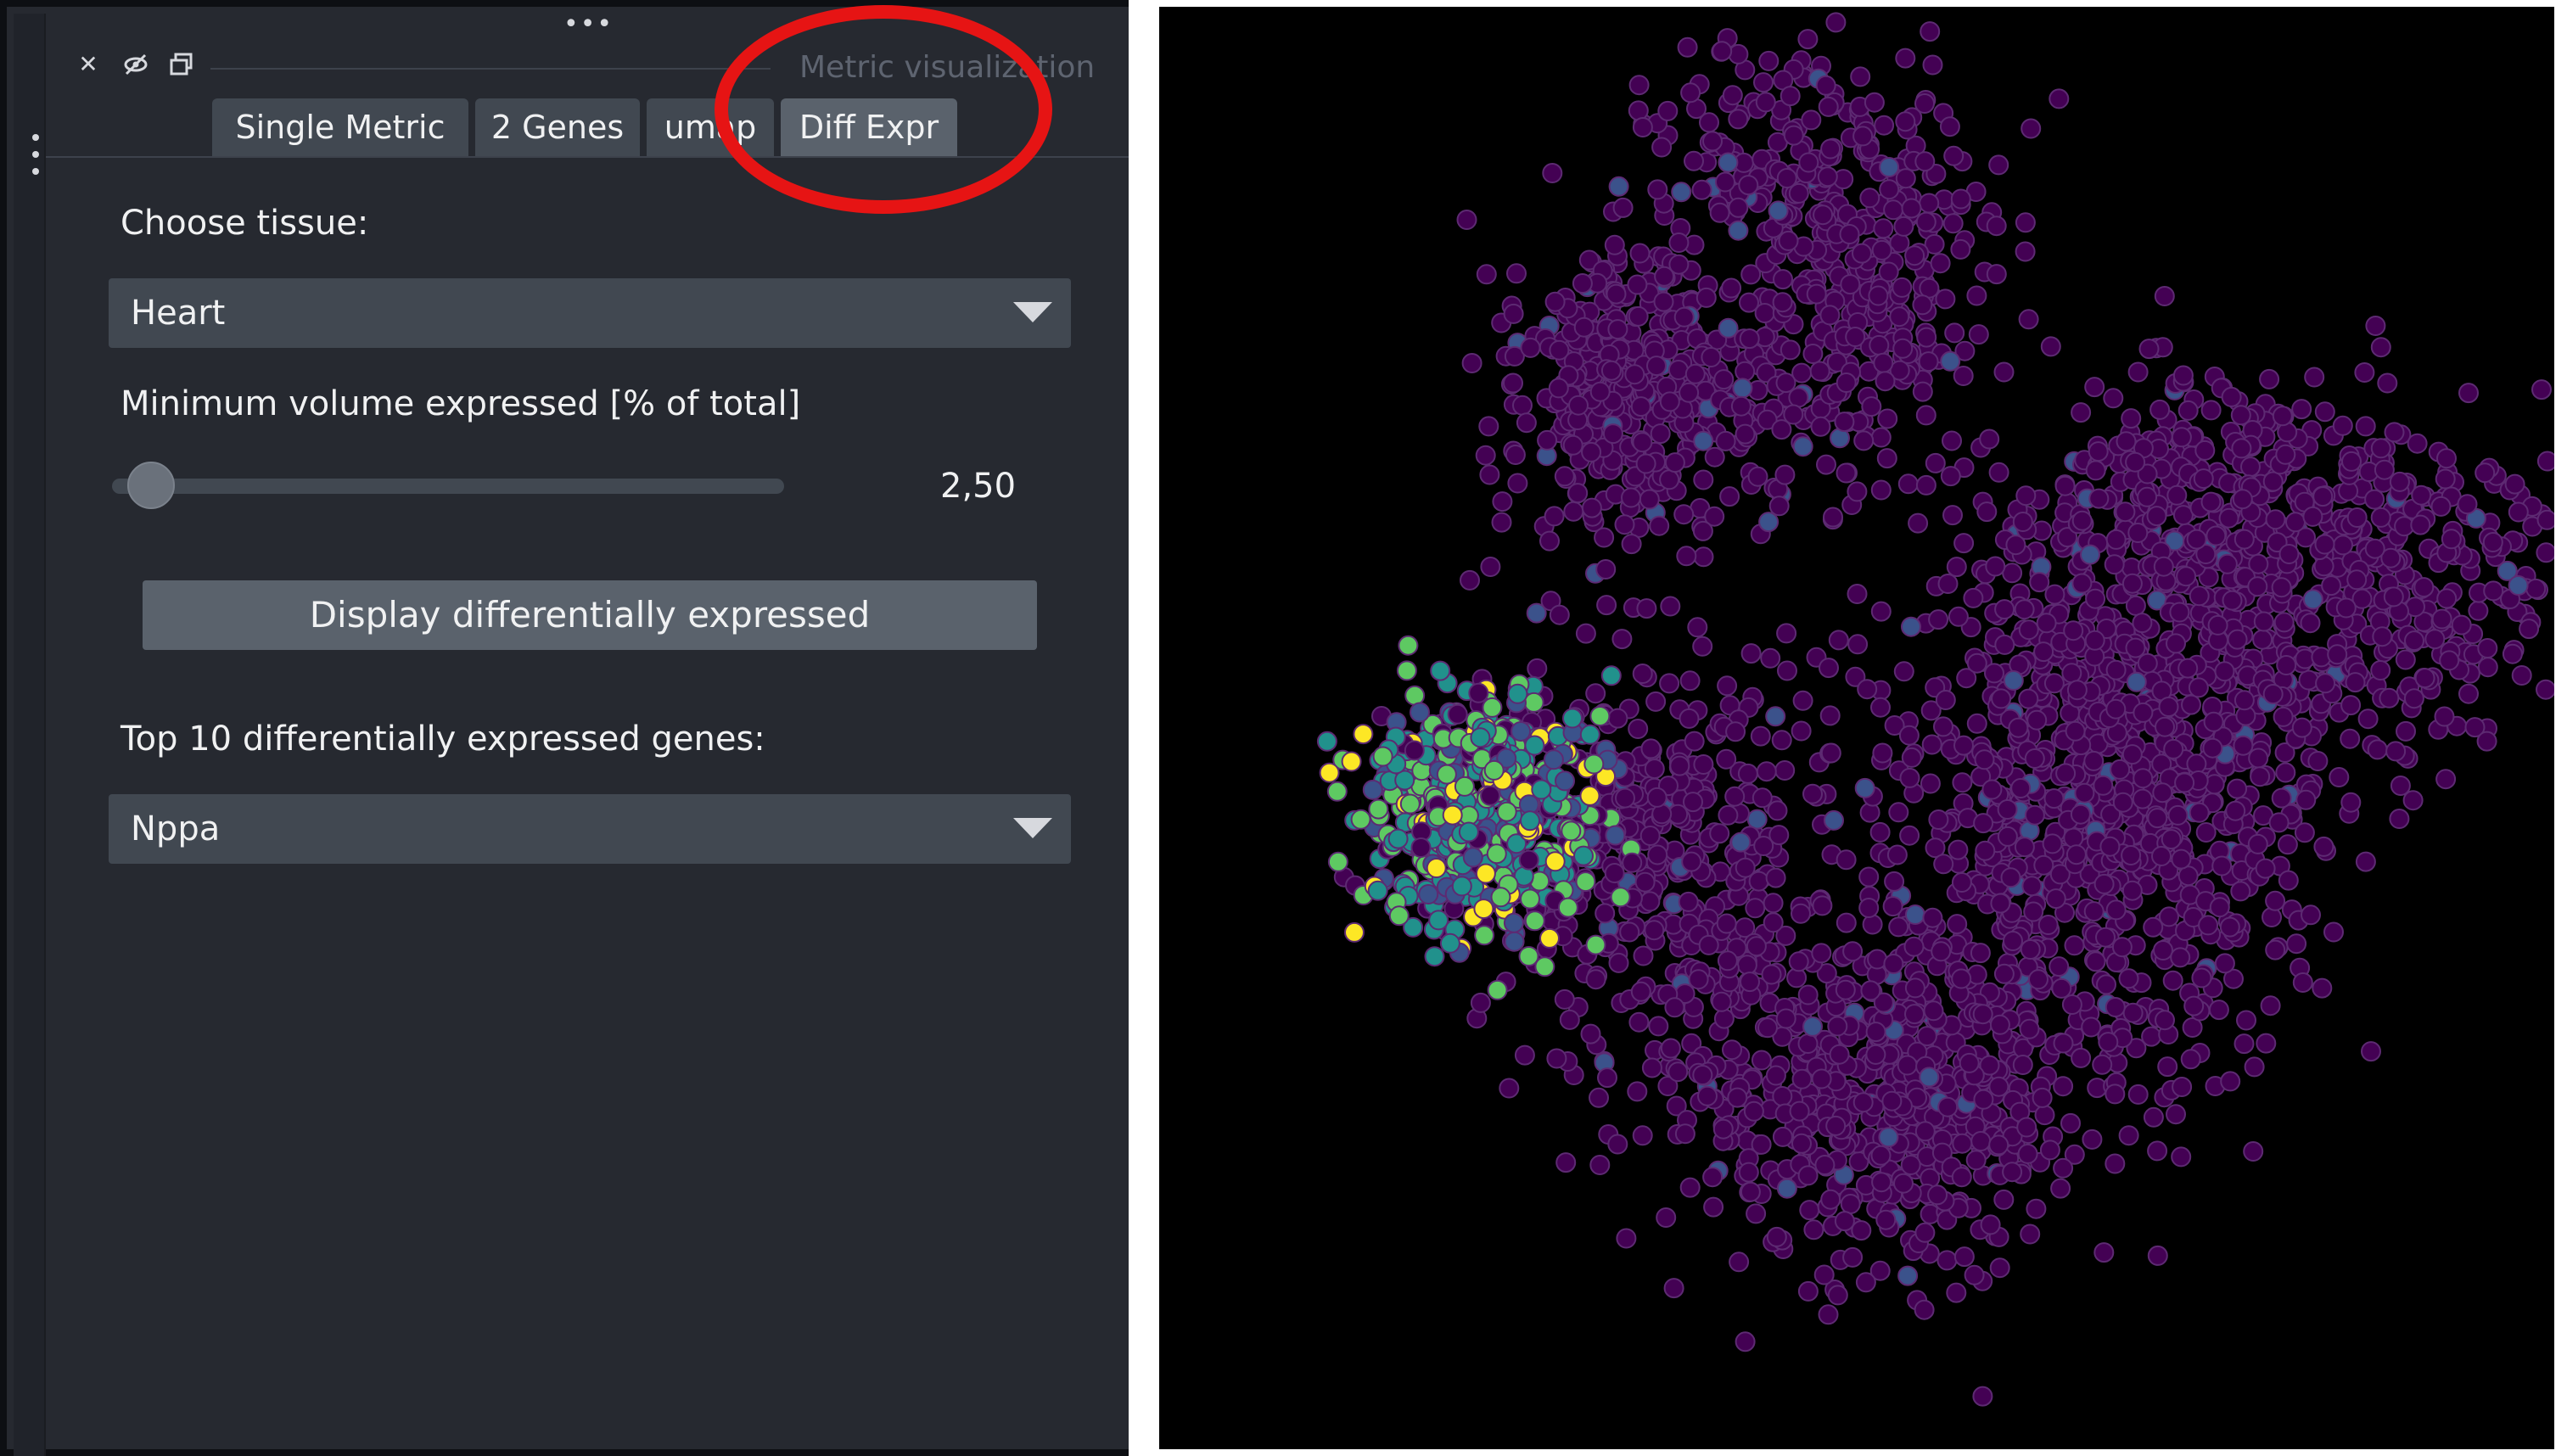 The image size is (2567, 1456). I want to click on min-volume-slider-handle, so click(151, 485).